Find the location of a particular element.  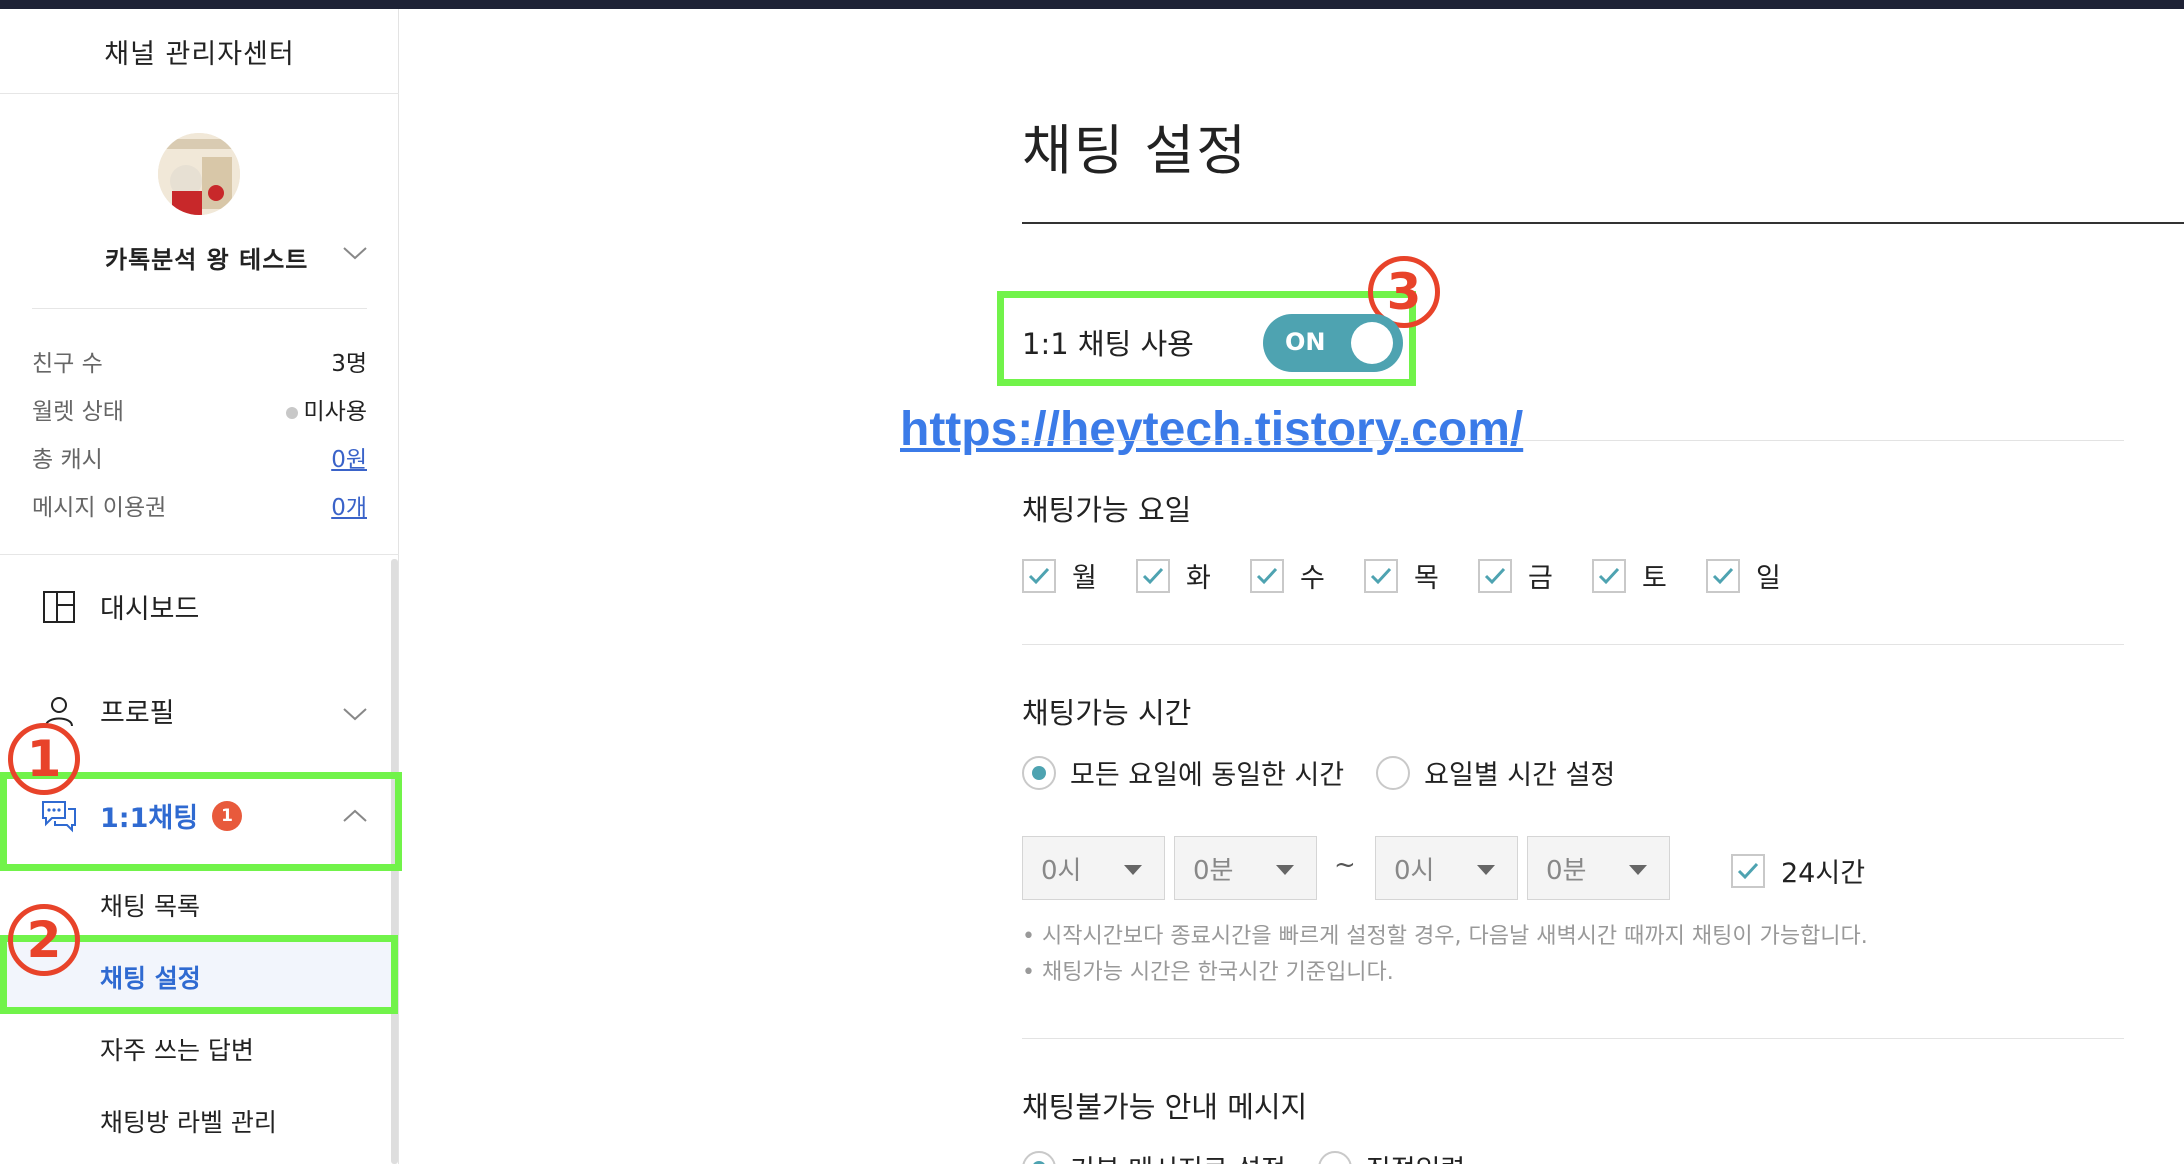

annotation-number-2: 2 is located at coordinates (44, 940).